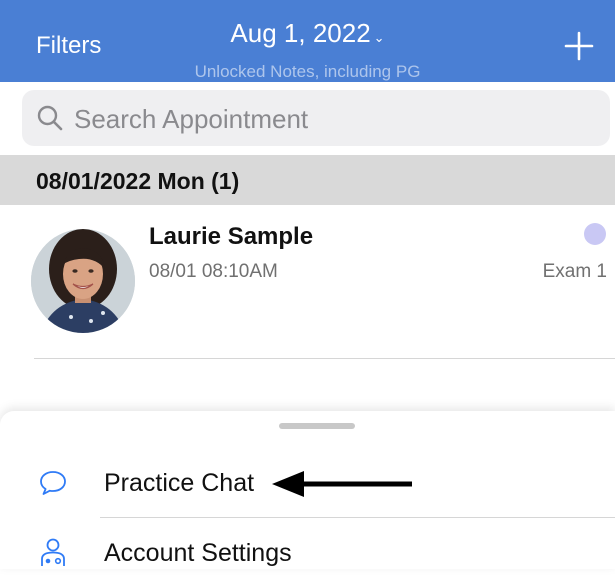  I want to click on avatar, so click(83, 281).